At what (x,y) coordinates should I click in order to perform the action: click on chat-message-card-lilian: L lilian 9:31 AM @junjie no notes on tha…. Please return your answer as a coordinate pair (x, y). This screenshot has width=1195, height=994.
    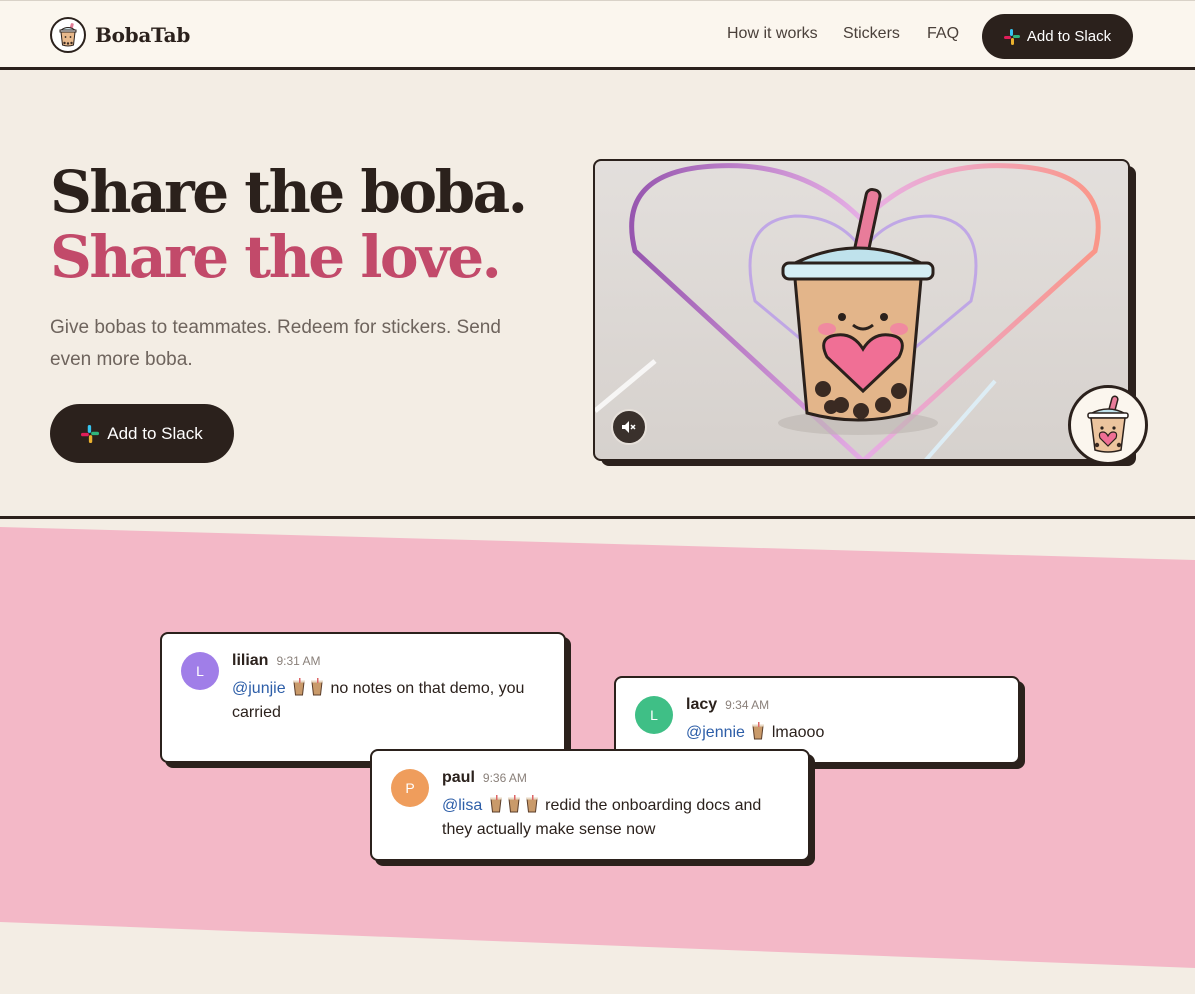
    Looking at the image, I should click on (363, 697).